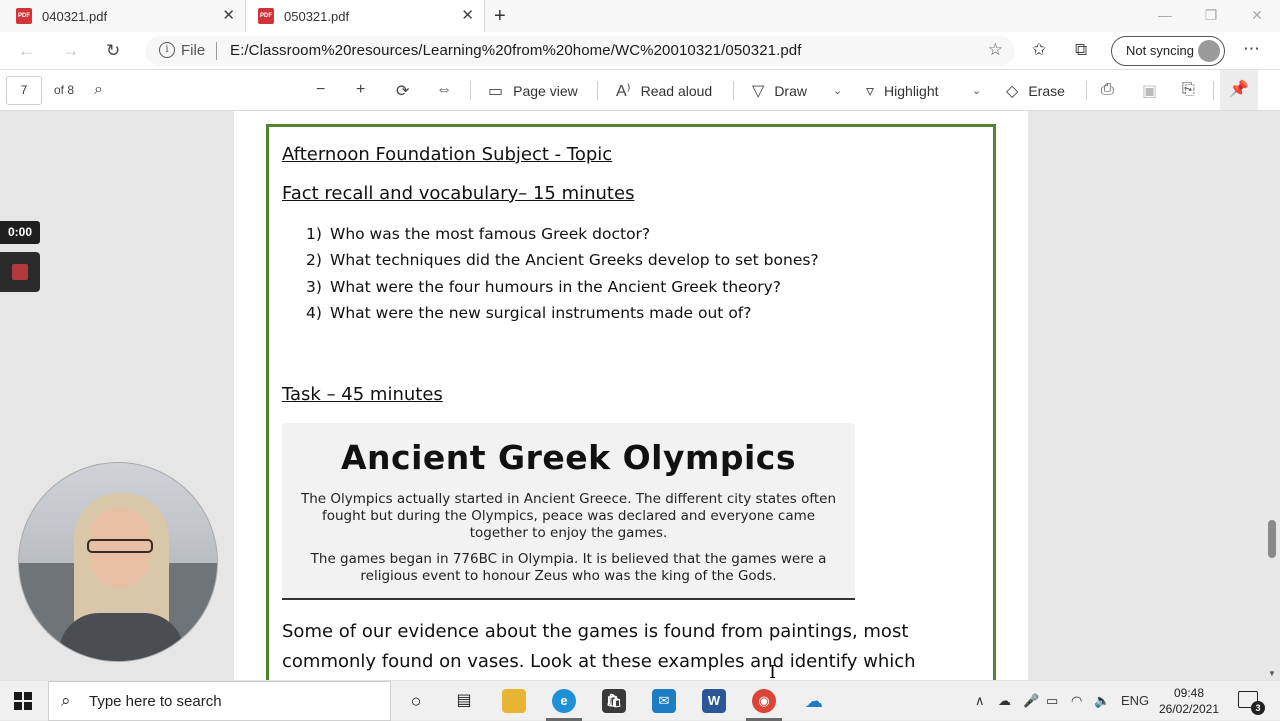  I want to click on restore-button: ❐, so click(1211, 16).